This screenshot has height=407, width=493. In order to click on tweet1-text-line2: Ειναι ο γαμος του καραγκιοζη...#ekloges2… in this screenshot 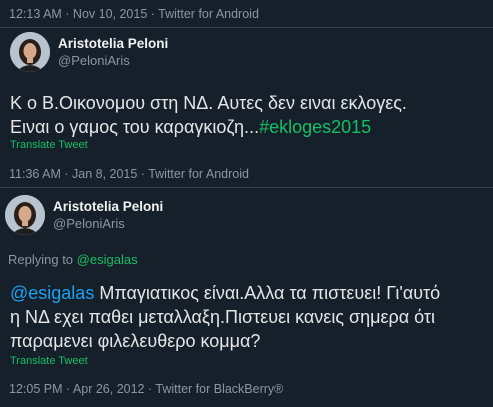, I will do `click(249, 127)`.